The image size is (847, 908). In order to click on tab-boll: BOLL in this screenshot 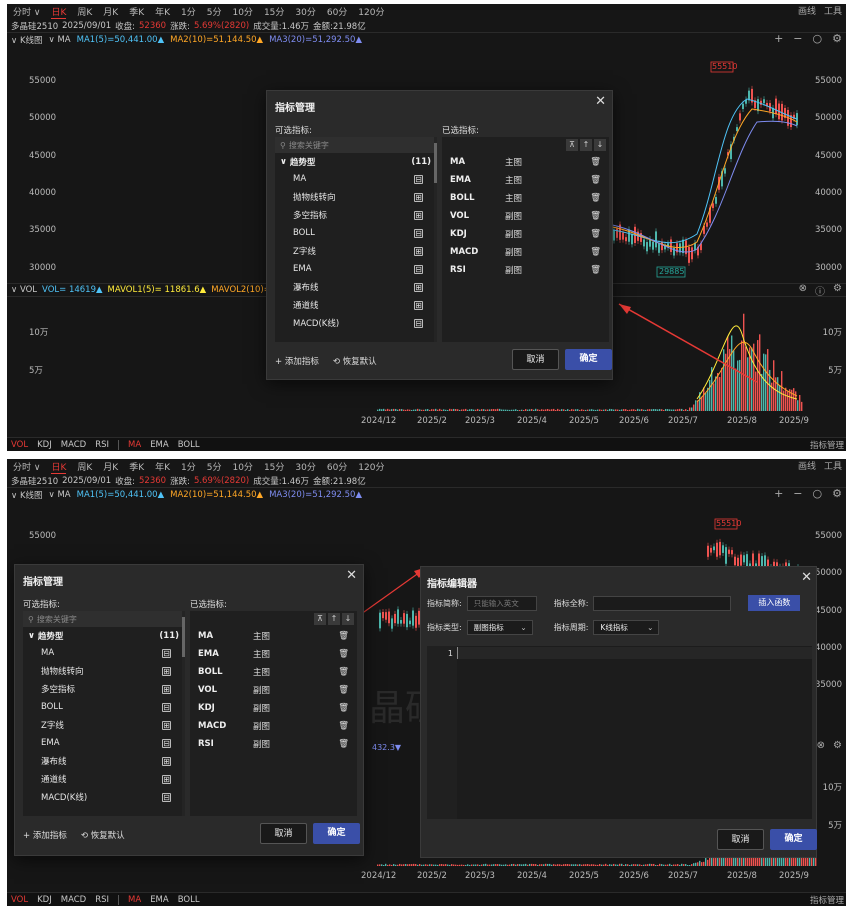, I will do `click(189, 445)`.